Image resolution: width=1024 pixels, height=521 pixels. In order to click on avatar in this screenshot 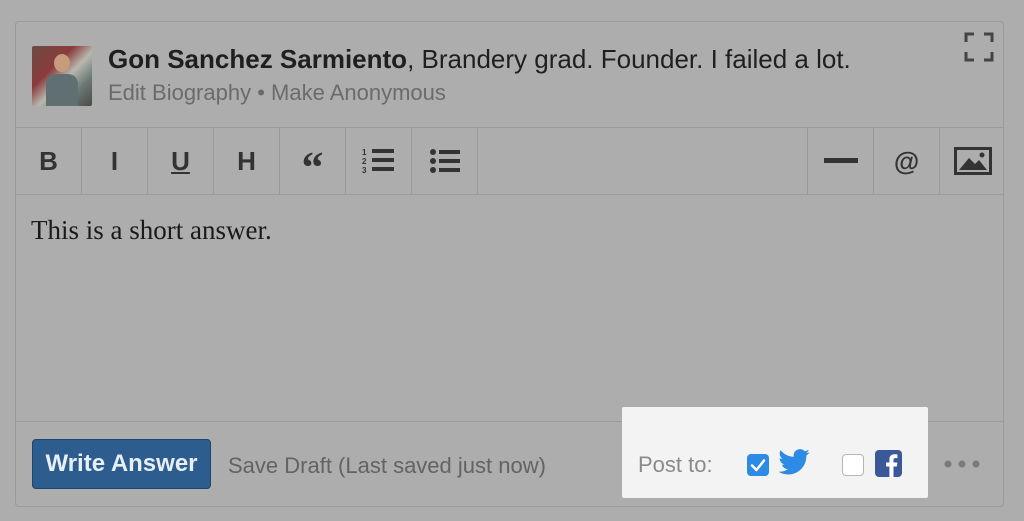, I will do `click(62, 76)`.